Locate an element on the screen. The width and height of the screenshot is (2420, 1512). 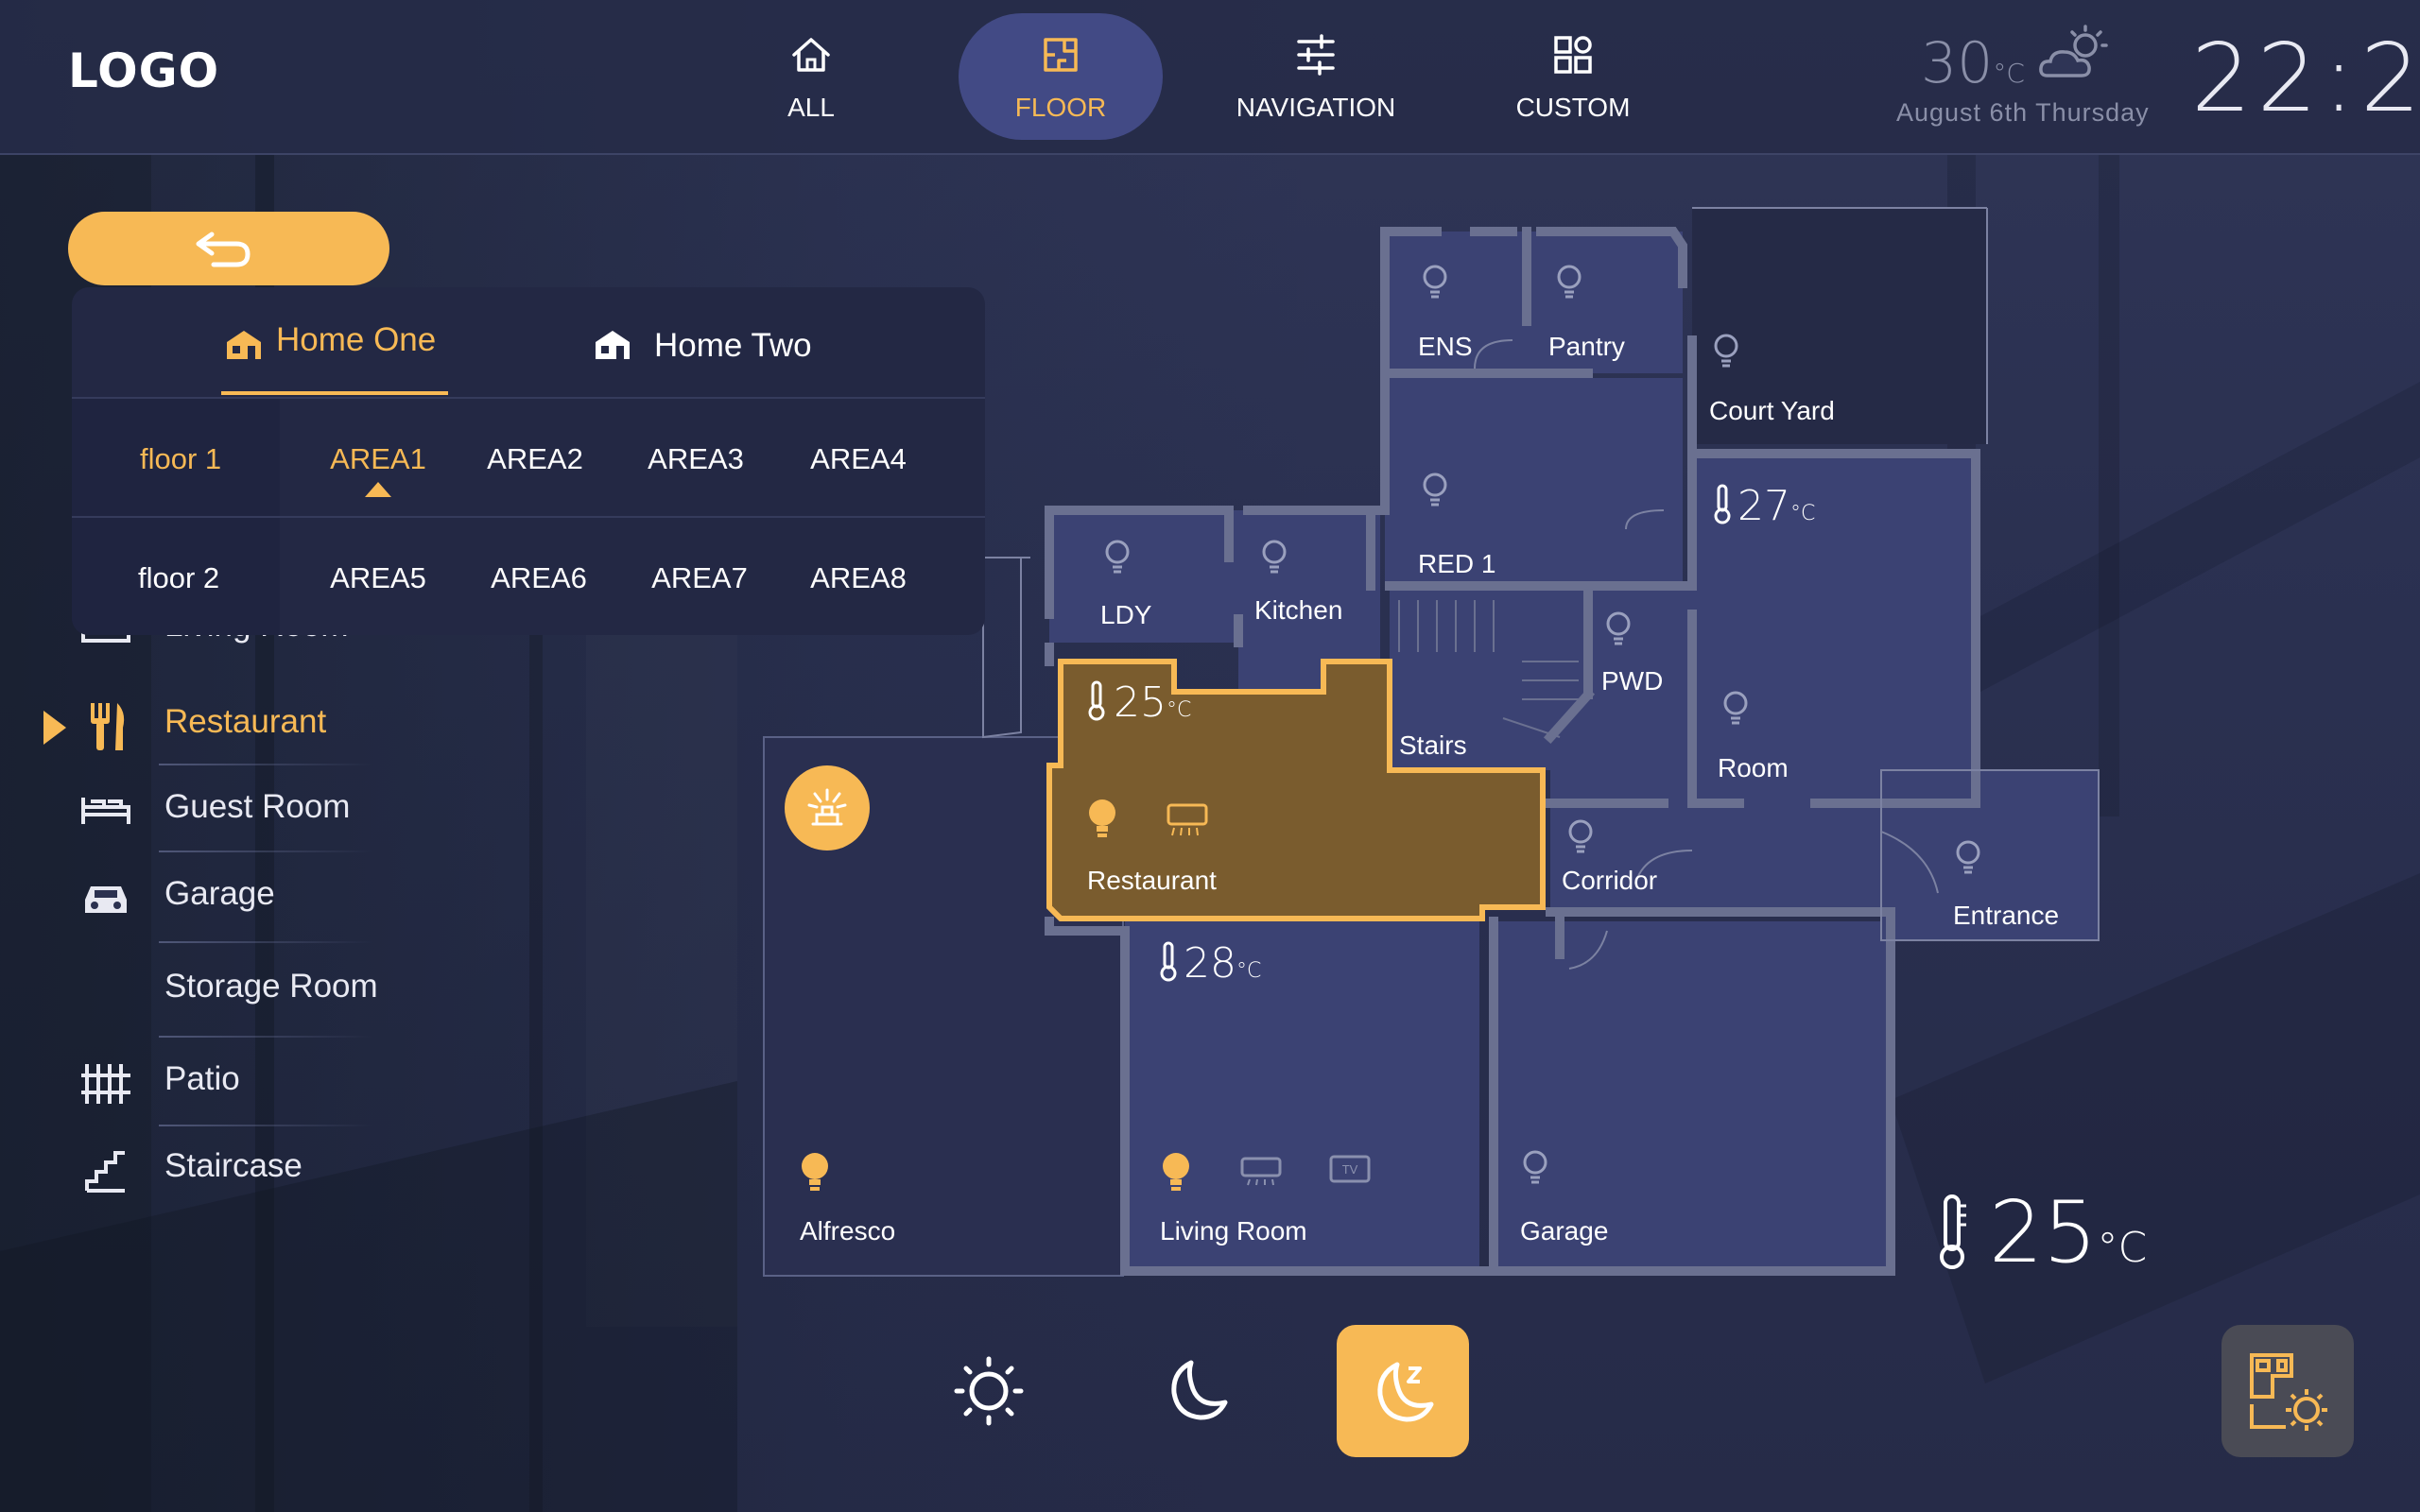
back-button is located at coordinates (228, 248).